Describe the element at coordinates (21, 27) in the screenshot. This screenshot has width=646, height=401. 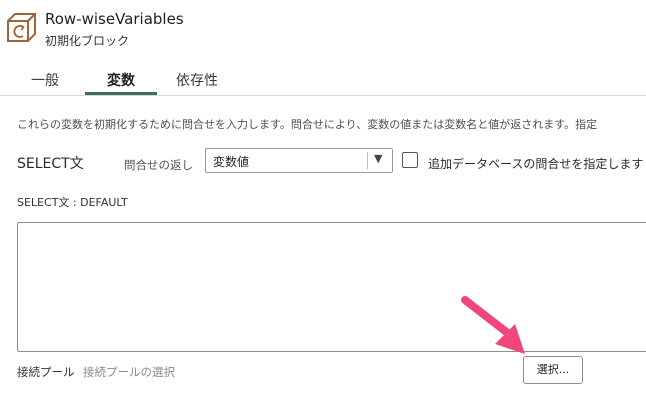
I see `initialization-block-icon` at that location.